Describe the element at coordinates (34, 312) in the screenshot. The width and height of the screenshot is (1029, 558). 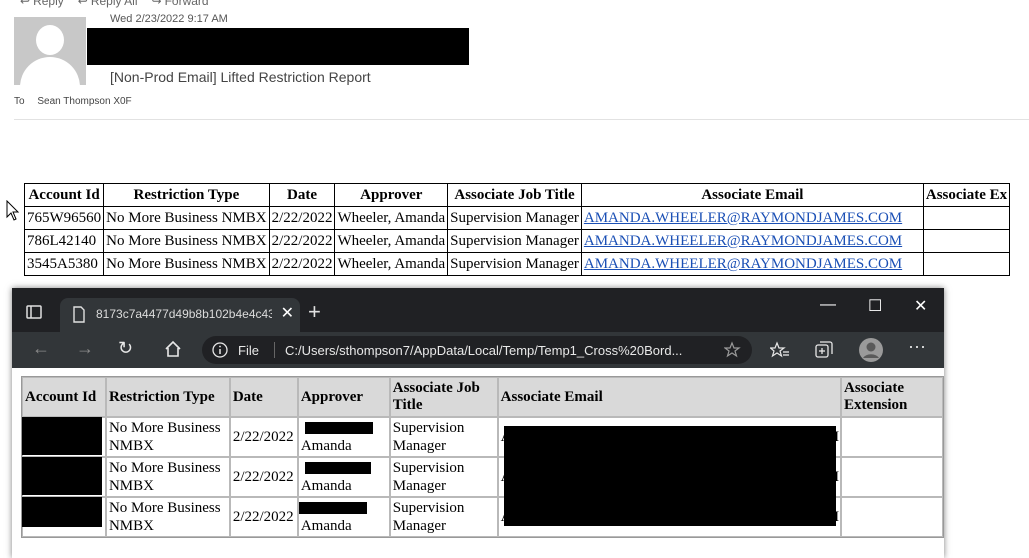
I see `tab-actions-icon` at that location.